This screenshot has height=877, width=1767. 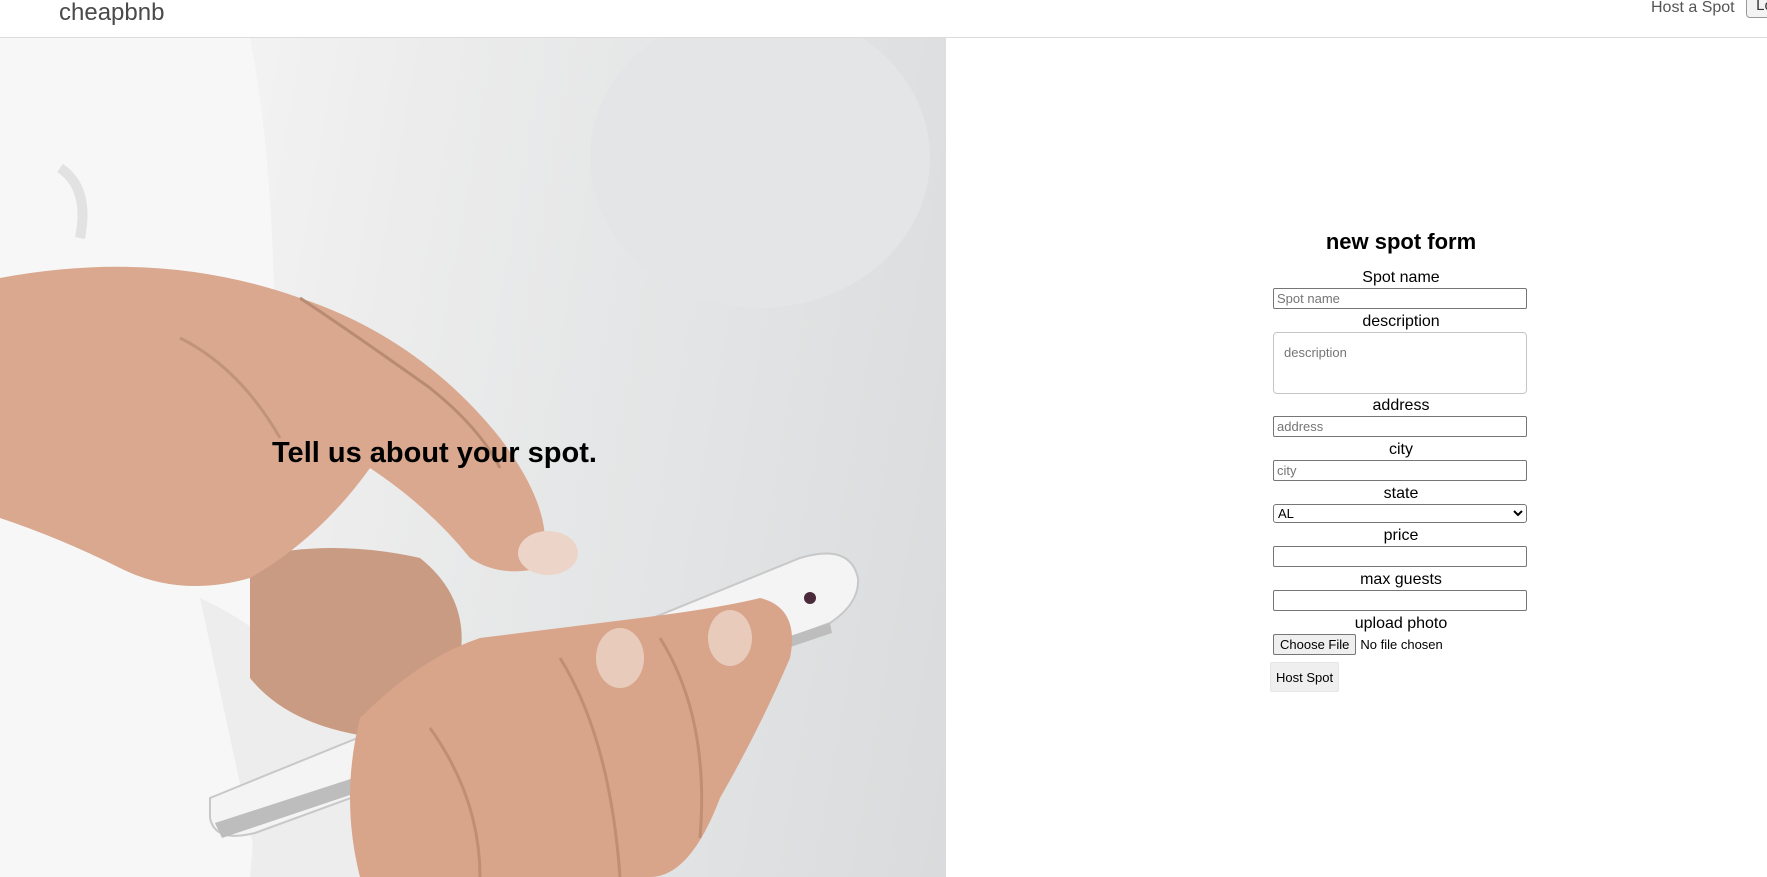 What do you see at coordinates (1400, 298) in the screenshot?
I see `spot-name-input` at bounding box center [1400, 298].